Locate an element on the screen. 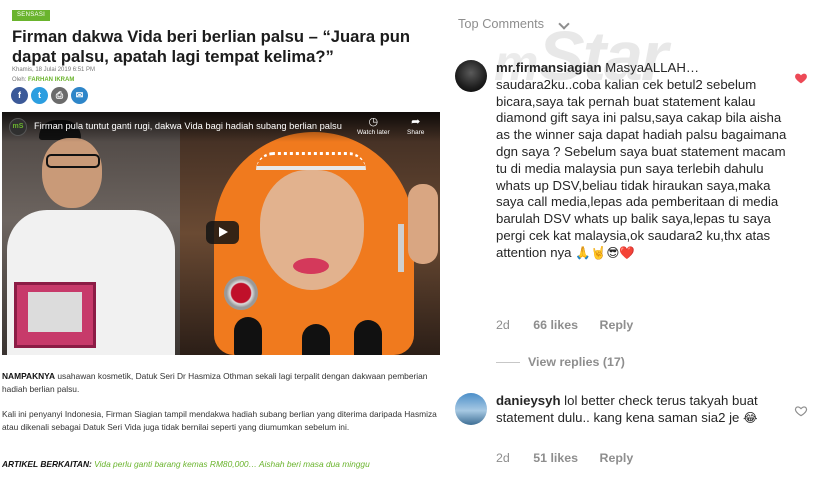  share-button: ➦ Share is located at coordinates (415, 126).